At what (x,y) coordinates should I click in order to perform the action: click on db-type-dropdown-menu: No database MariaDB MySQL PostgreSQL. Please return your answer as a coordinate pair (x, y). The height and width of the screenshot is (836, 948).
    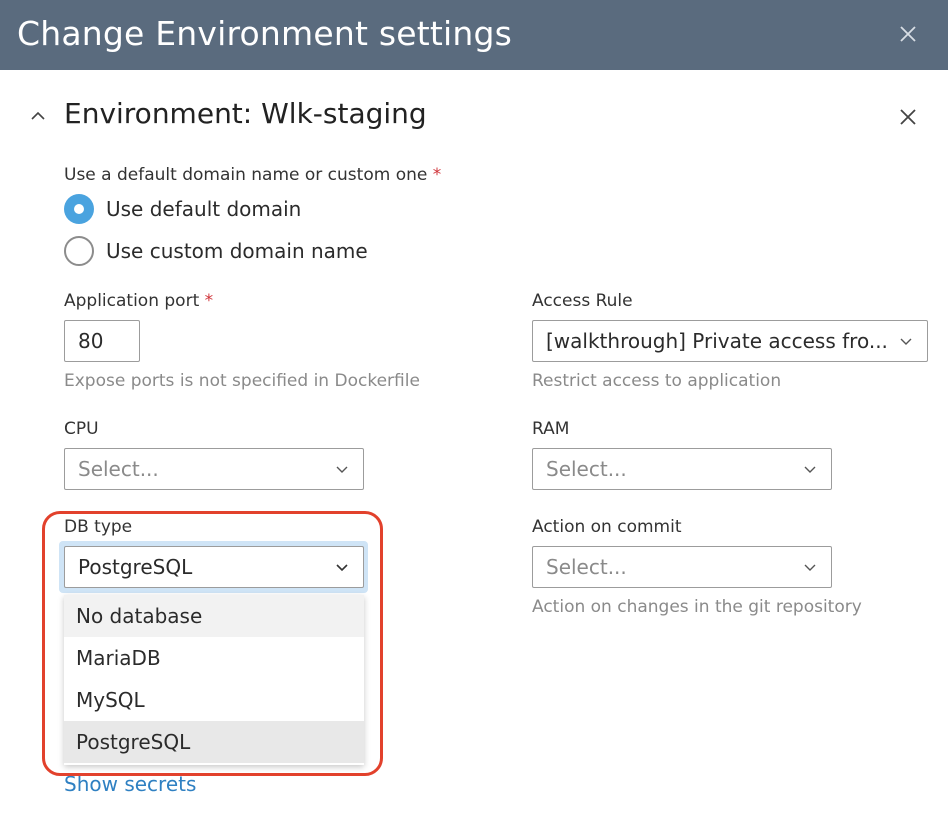
    Looking at the image, I should click on (214, 680).